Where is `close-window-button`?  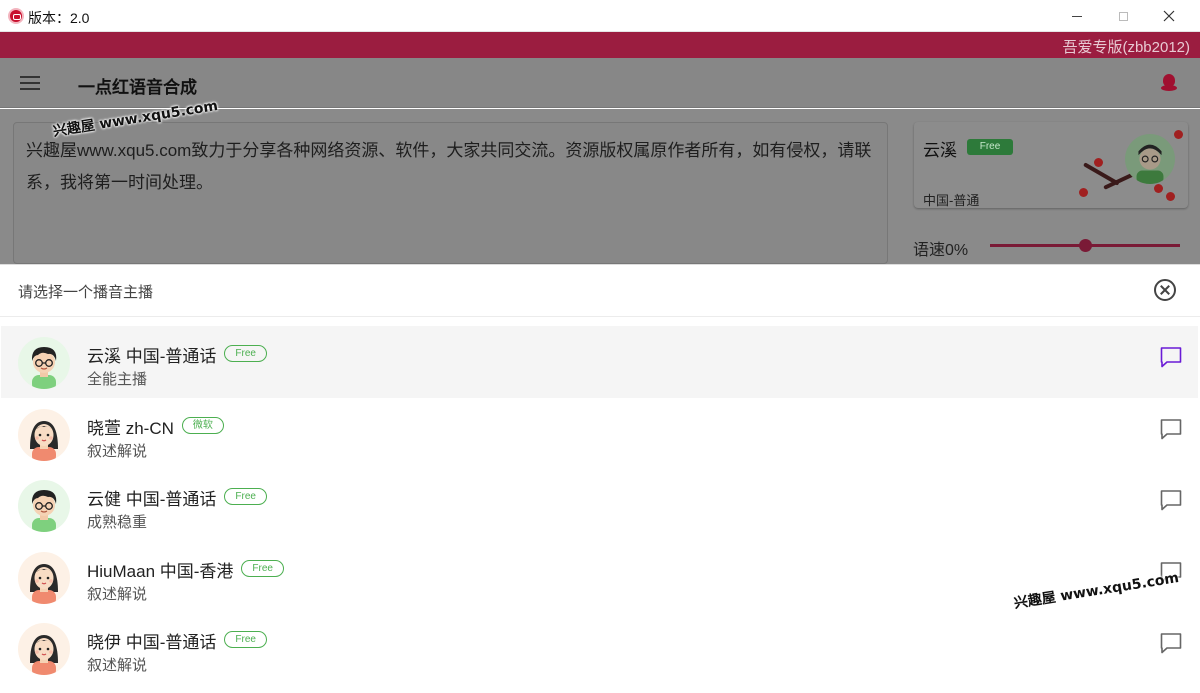
close-window-button is located at coordinates (1169, 16).